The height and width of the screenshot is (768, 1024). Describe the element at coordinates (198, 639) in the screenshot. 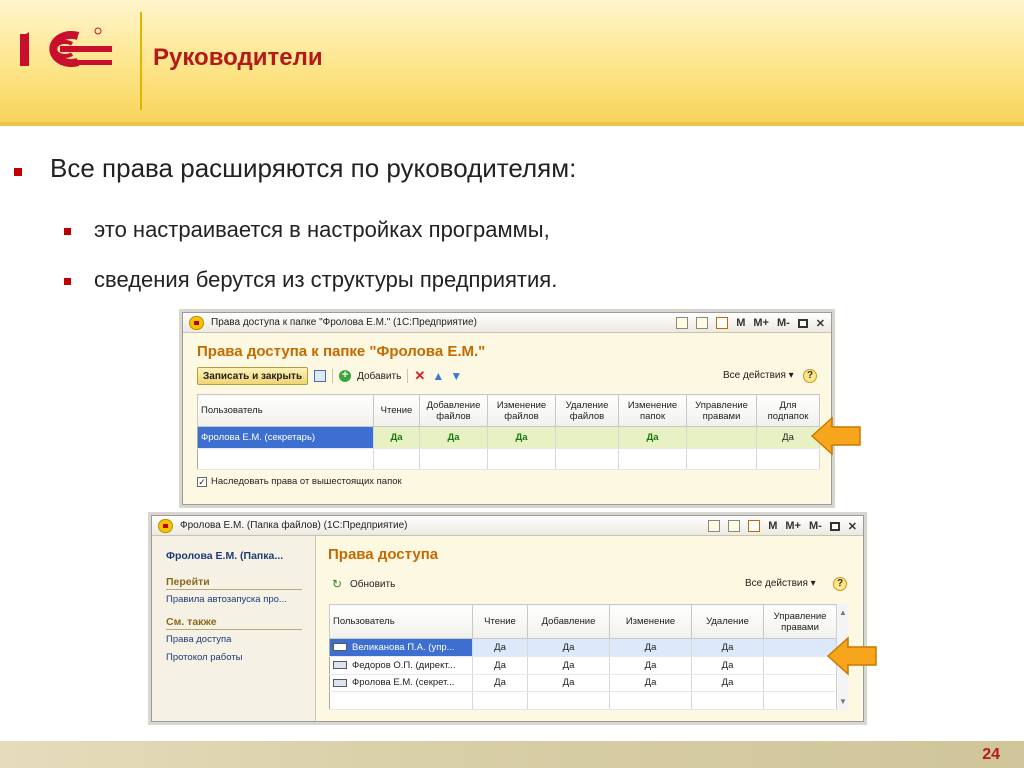

I see `access-rights-link: Права доступа` at that location.